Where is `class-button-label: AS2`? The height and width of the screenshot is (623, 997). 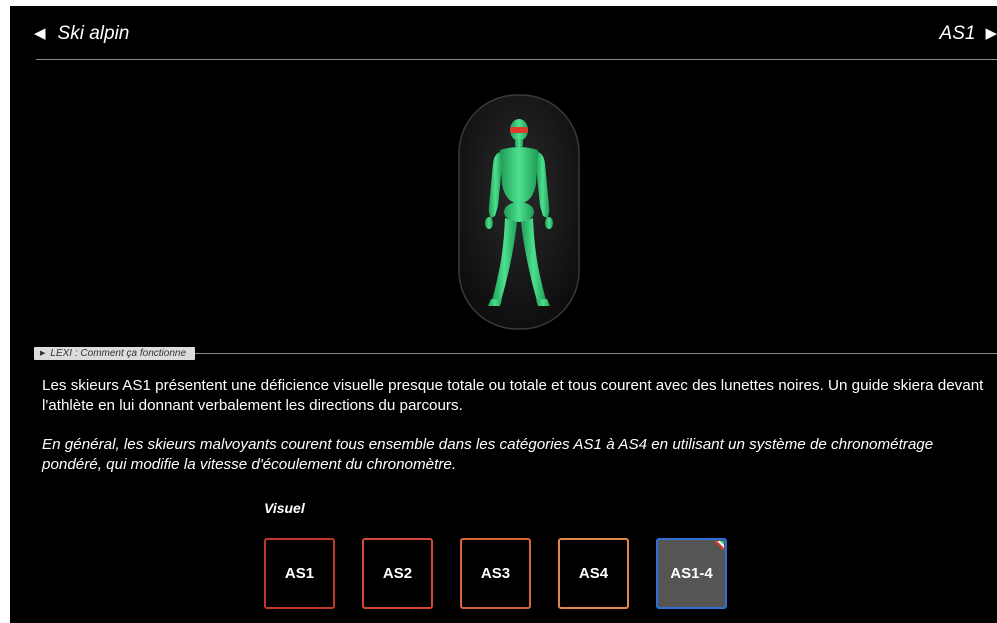
class-button-label: AS2 is located at coordinates (397, 573).